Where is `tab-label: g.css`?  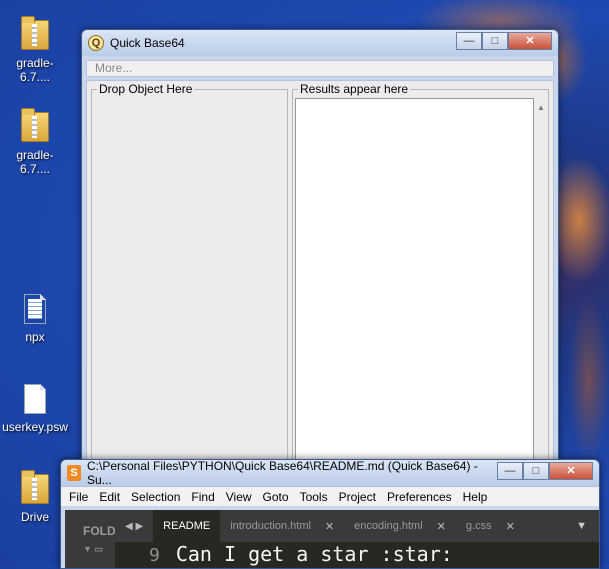 tab-label: g.css is located at coordinates (478, 526).